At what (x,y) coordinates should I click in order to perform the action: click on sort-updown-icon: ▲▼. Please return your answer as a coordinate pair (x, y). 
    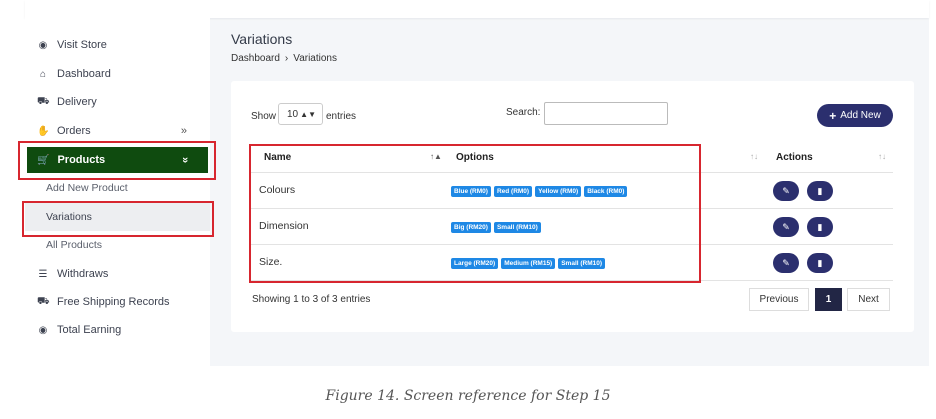
    Looking at the image, I should click on (308, 114).